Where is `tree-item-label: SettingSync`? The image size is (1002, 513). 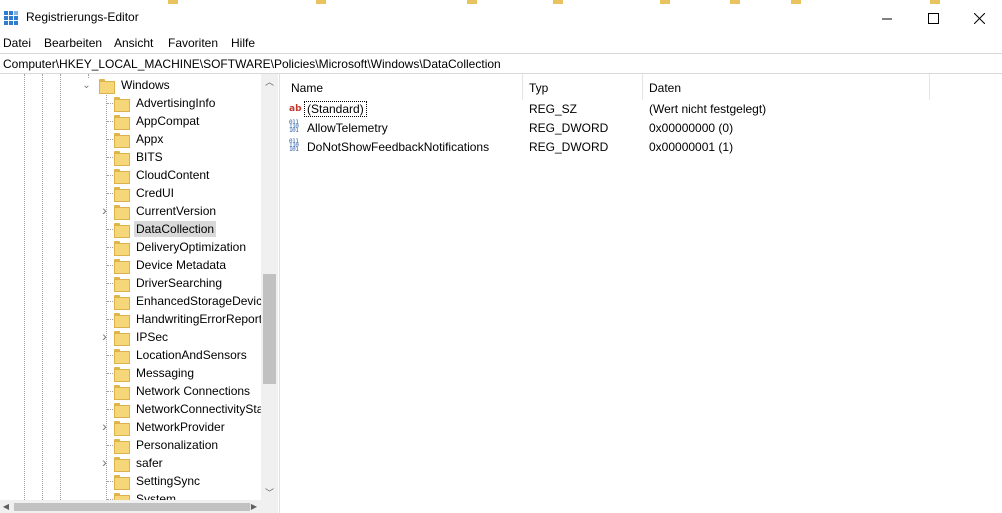
tree-item-label: SettingSync is located at coordinates (168, 481).